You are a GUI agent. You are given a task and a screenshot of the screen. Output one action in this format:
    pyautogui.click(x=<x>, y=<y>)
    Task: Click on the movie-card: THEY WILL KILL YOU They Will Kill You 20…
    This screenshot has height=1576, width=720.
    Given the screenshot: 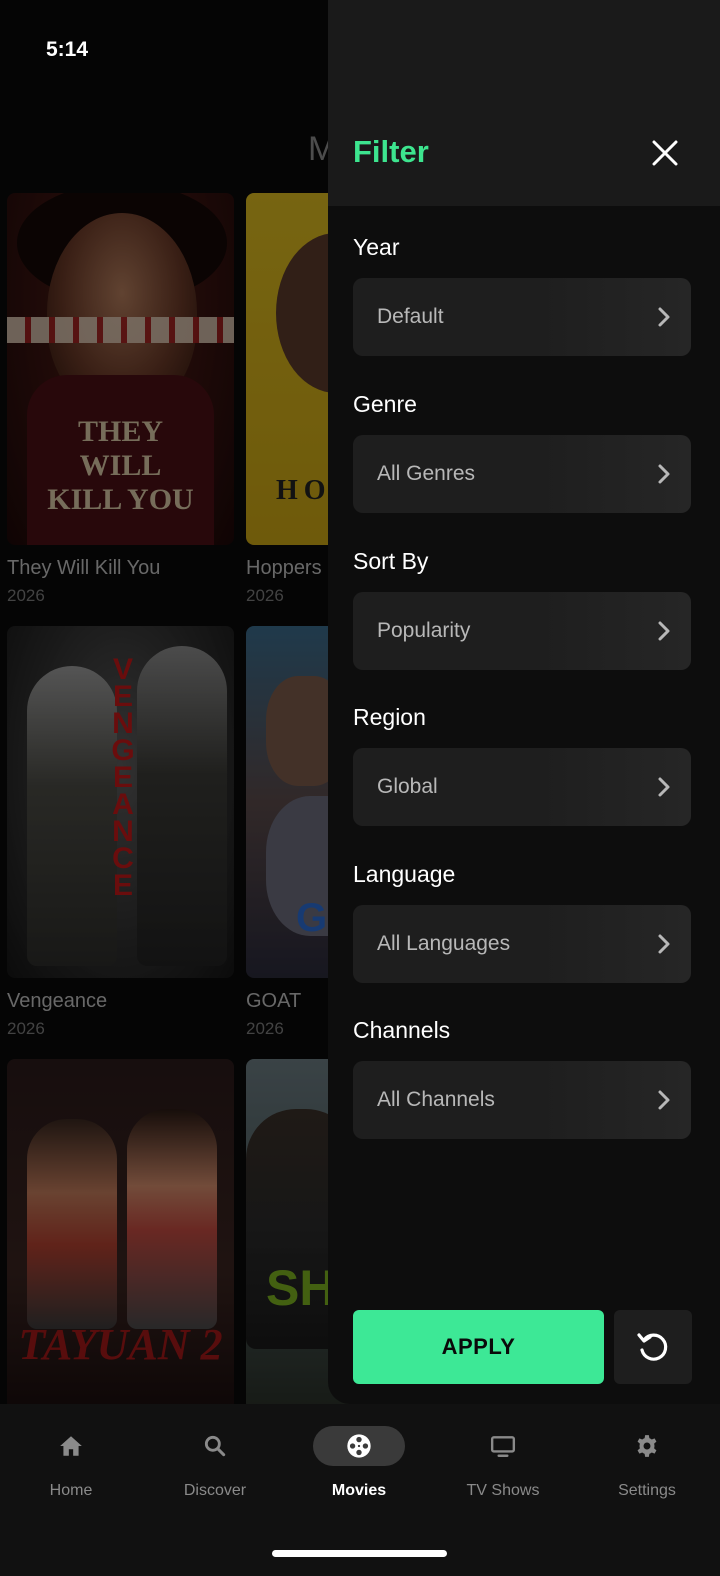 What is the action you would take?
    pyautogui.click(x=120, y=399)
    